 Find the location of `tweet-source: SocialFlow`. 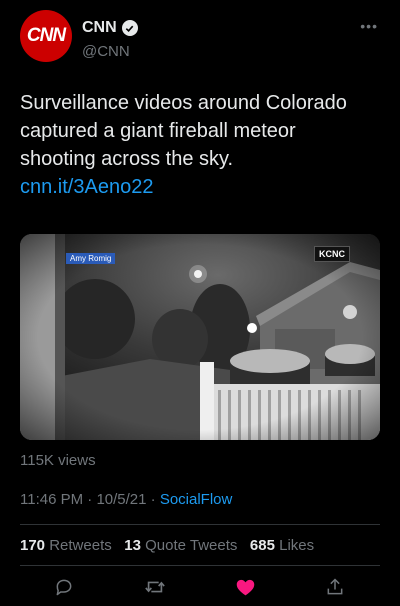

tweet-source: SocialFlow is located at coordinates (196, 499).